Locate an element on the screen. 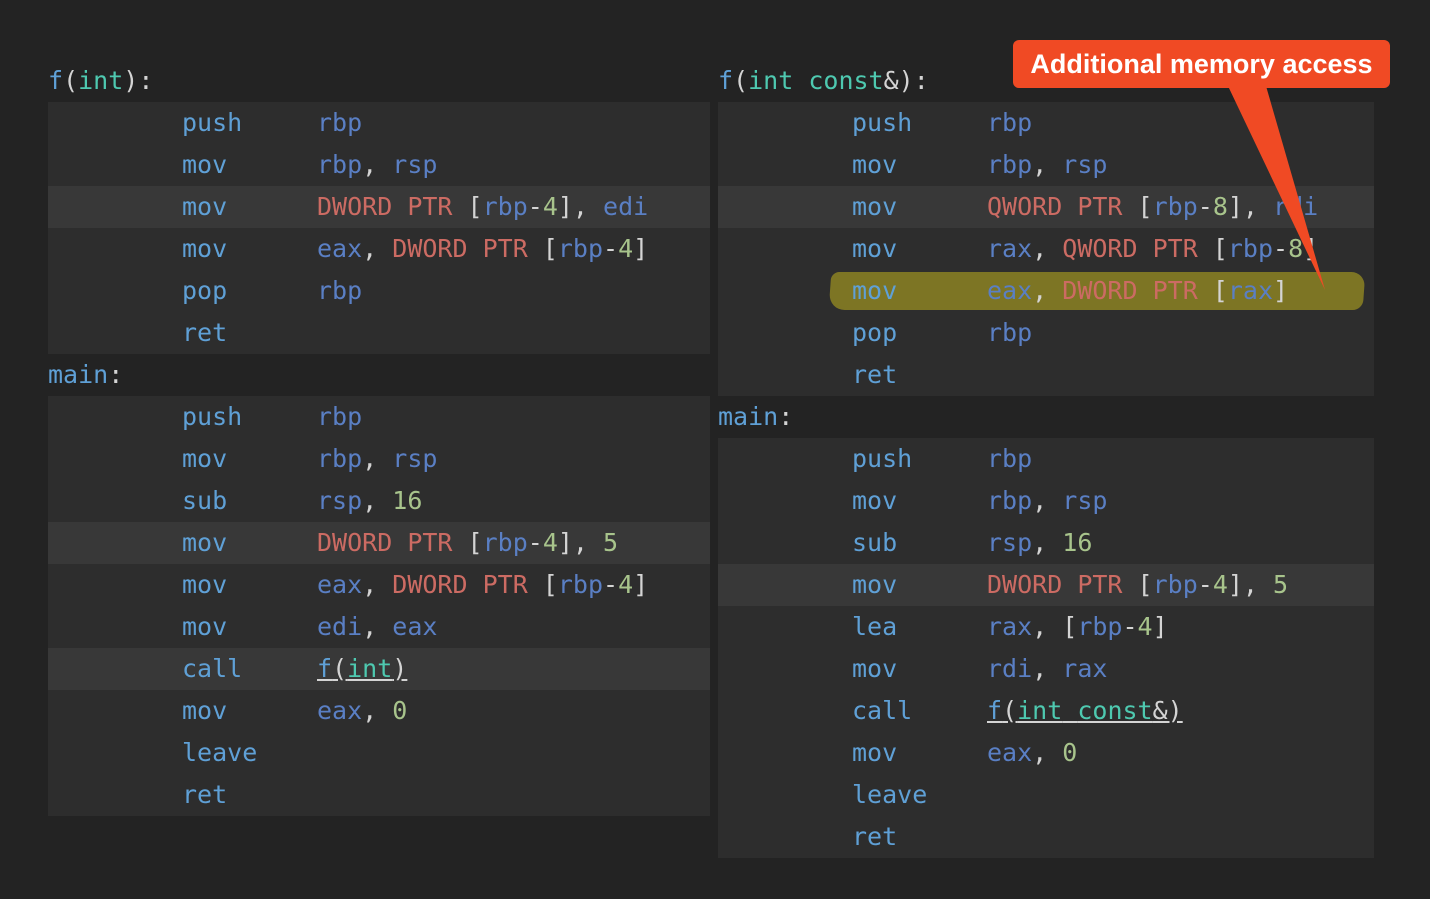 This screenshot has width=1430, height=899. call-target-link-token: &) is located at coordinates (1168, 710).